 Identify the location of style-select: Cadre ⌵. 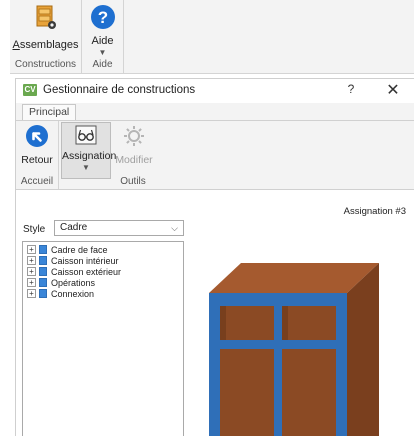
(119, 228).